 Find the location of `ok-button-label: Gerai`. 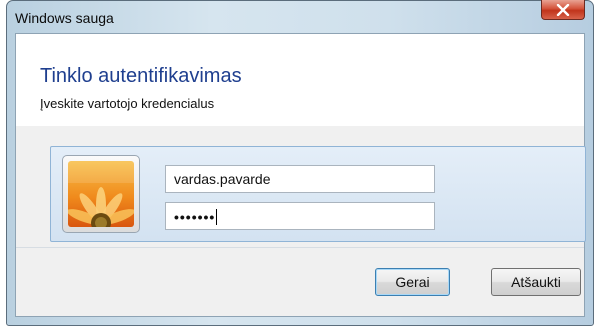

ok-button-label: Gerai is located at coordinates (412, 282).